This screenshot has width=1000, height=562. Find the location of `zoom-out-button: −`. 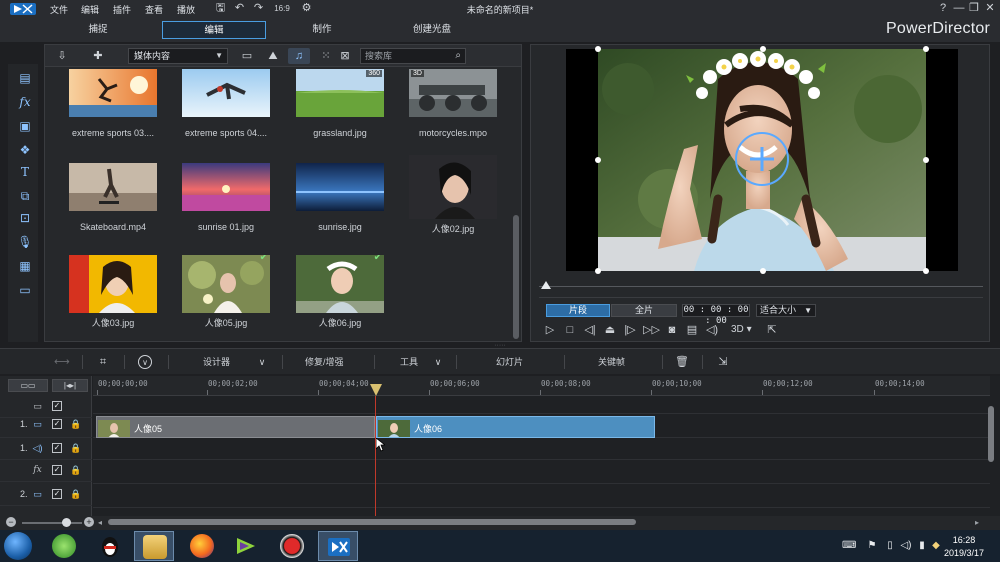

zoom-out-button: − is located at coordinates (11, 522).